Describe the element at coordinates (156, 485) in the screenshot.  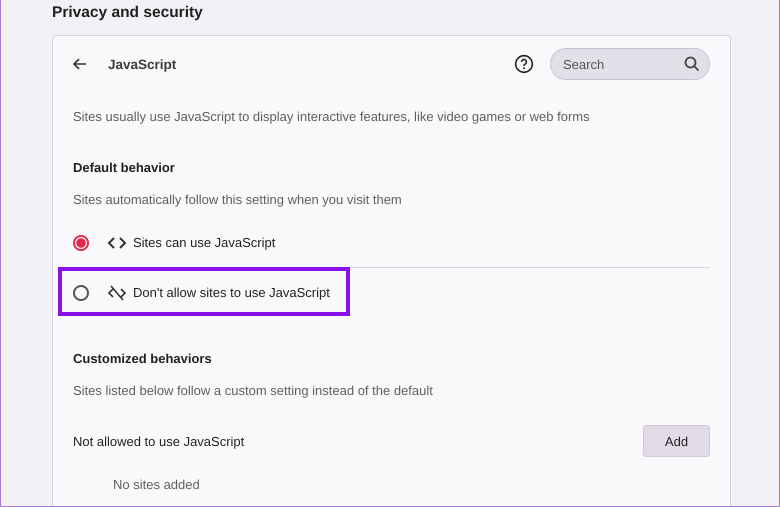
I see `empty-message: No sites added` at that location.